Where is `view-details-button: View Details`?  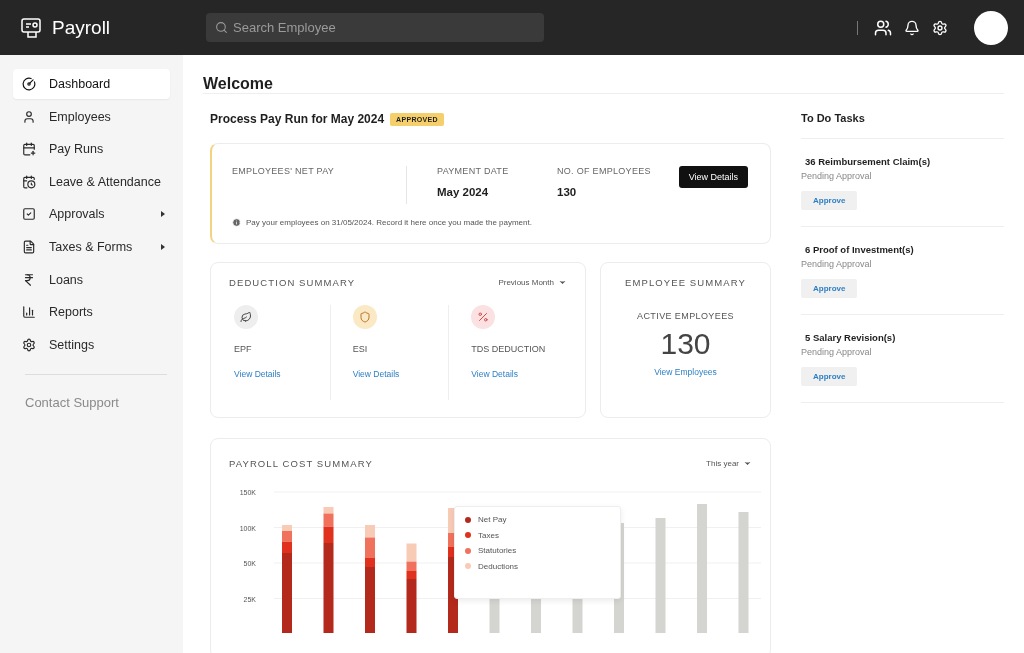
view-details-button: View Details is located at coordinates (713, 177).